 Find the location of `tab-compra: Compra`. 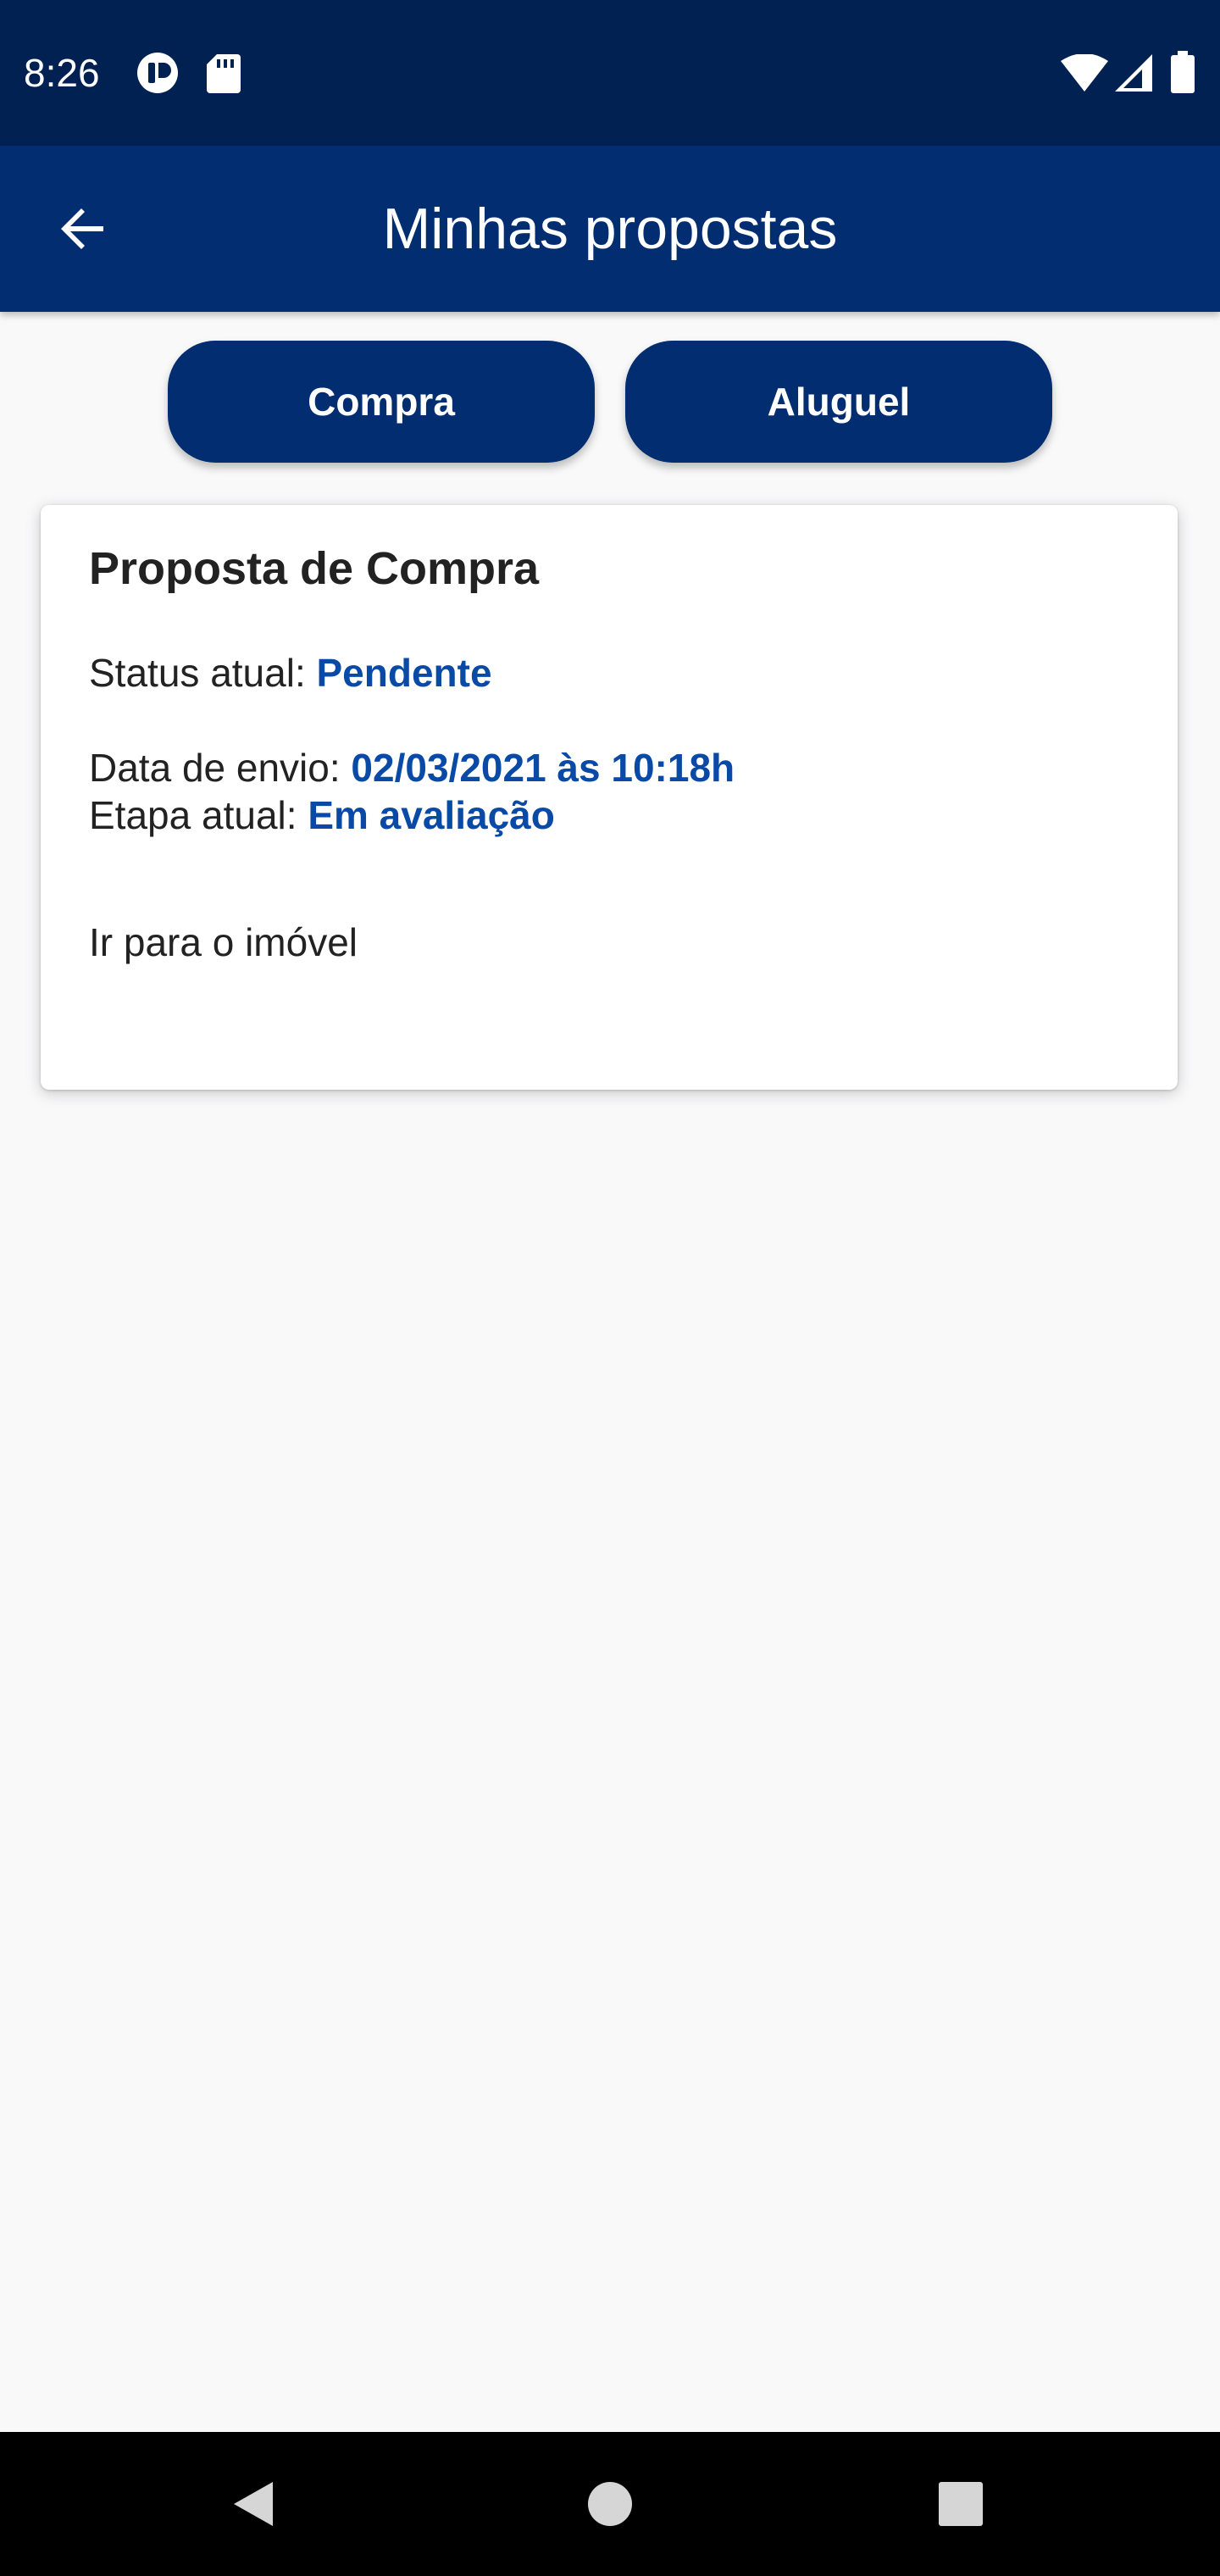

tab-compra: Compra is located at coordinates (381, 402).